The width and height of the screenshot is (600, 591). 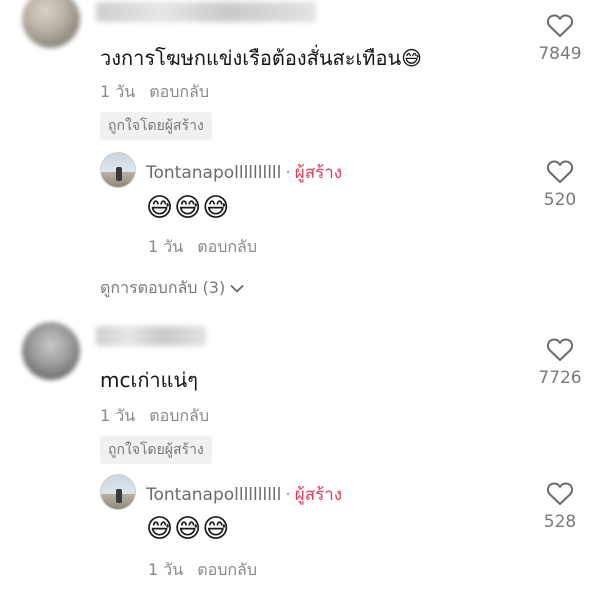 I want to click on view-replies-button: ดูการตอบกลับ (3), so click(x=172, y=288).